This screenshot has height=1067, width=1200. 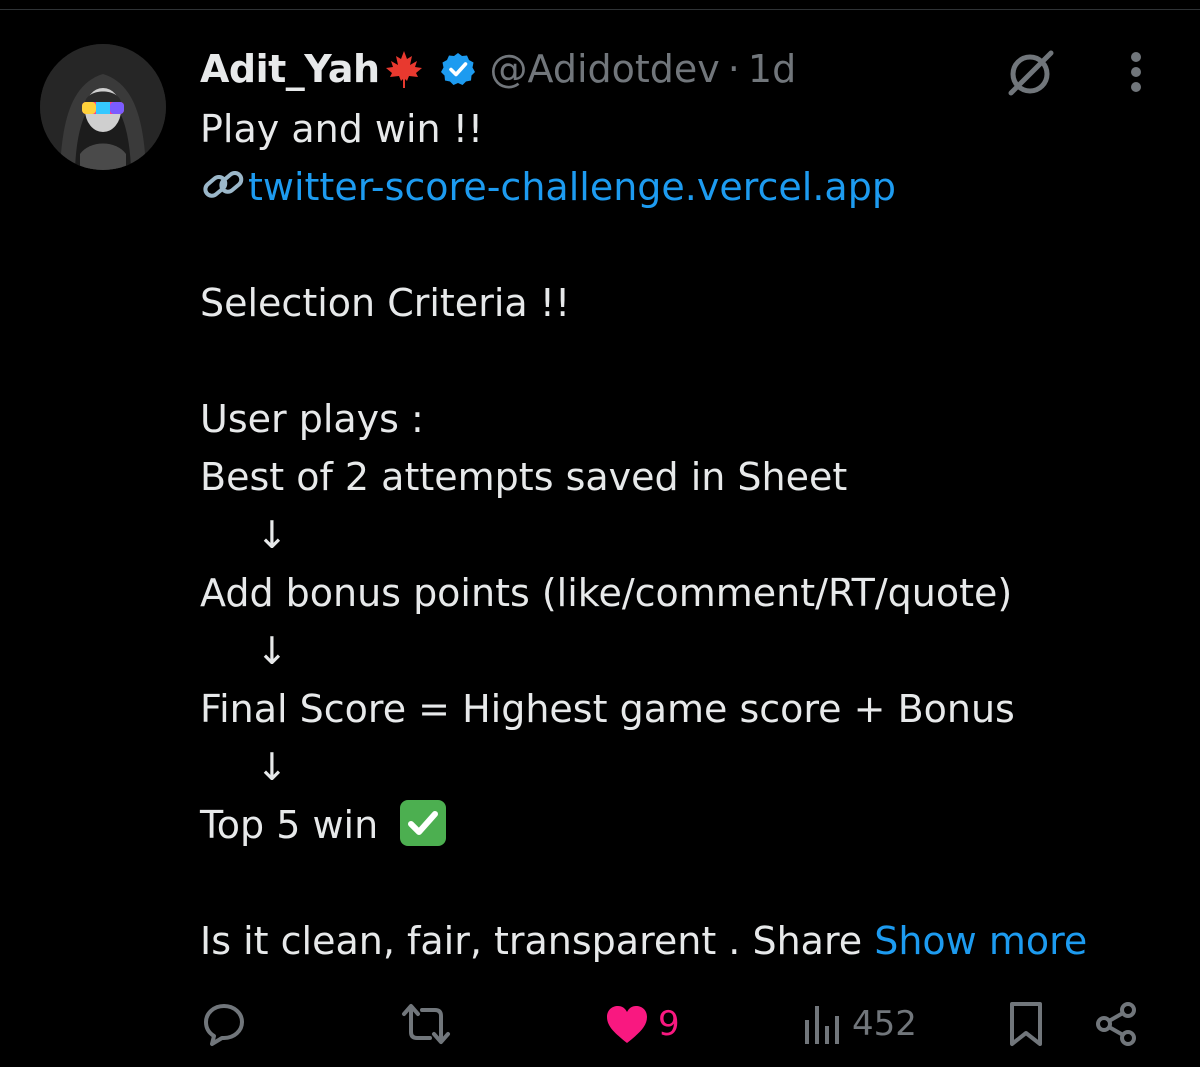 I want to click on retweet-icon, so click(x=426, y=1024).